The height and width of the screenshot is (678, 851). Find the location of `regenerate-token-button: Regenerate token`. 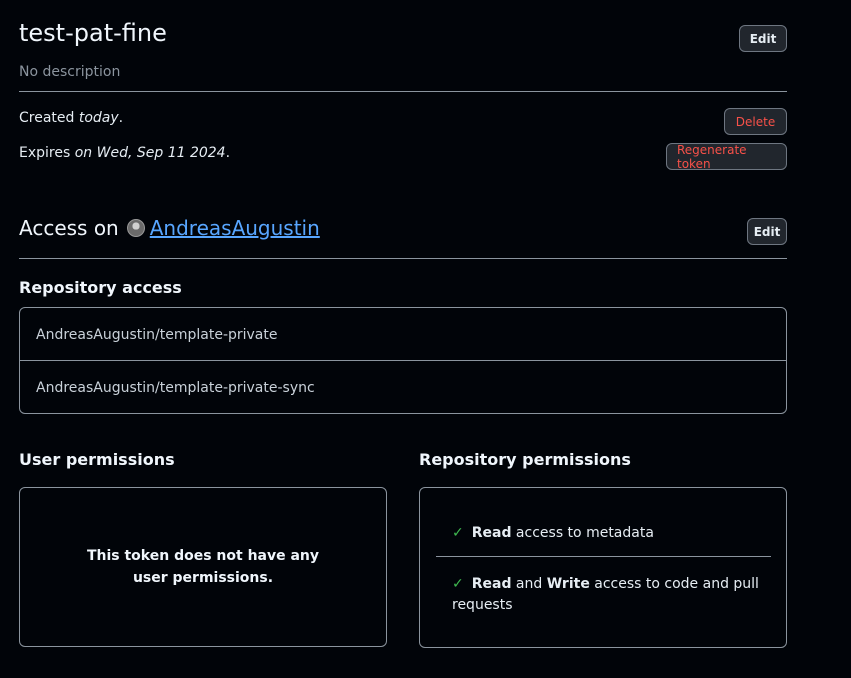

regenerate-token-button: Regenerate token is located at coordinates (726, 157).